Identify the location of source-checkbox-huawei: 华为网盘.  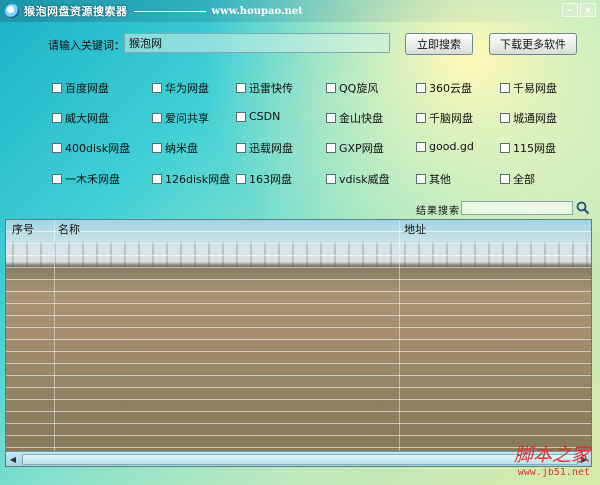
(180, 88).